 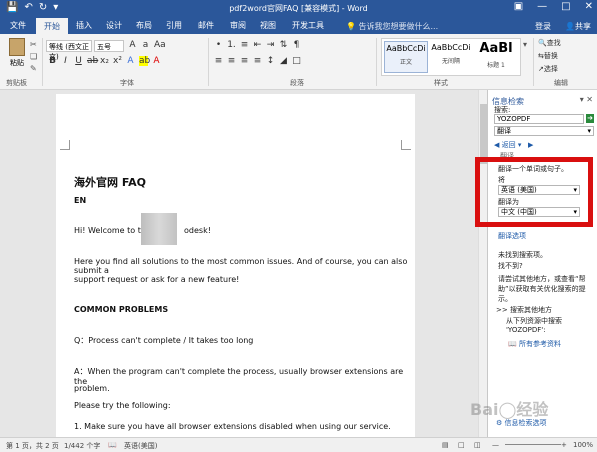 I want to click on find-label: 查找, so click(x=553, y=43).